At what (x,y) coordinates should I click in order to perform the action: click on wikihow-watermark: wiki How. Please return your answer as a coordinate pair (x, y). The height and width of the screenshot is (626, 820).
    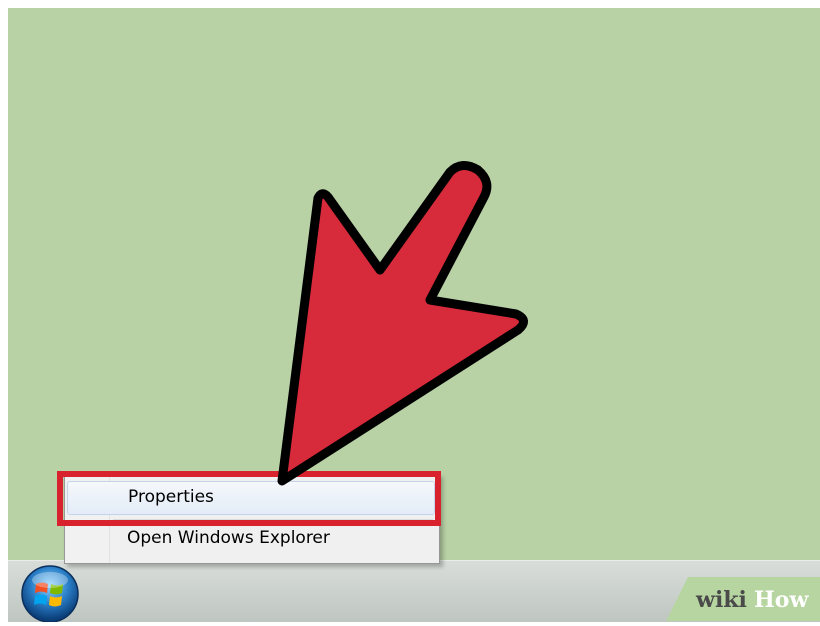
    Looking at the image, I should click on (743, 599).